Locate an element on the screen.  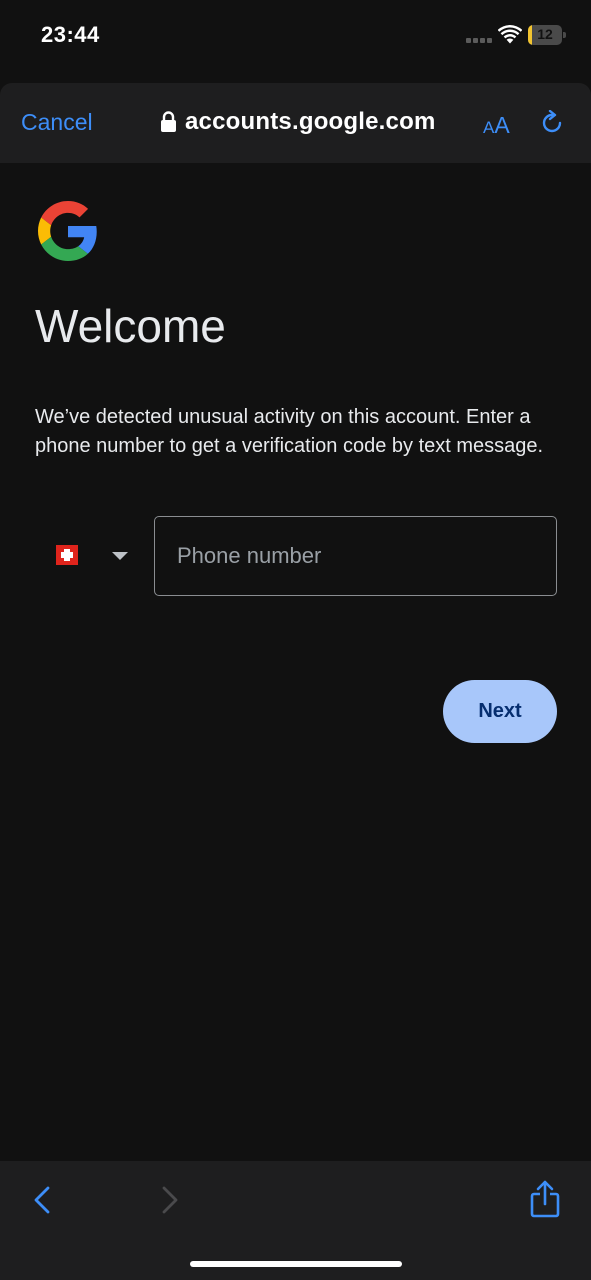
browser-bottom-toolbar is located at coordinates (295, 1220).